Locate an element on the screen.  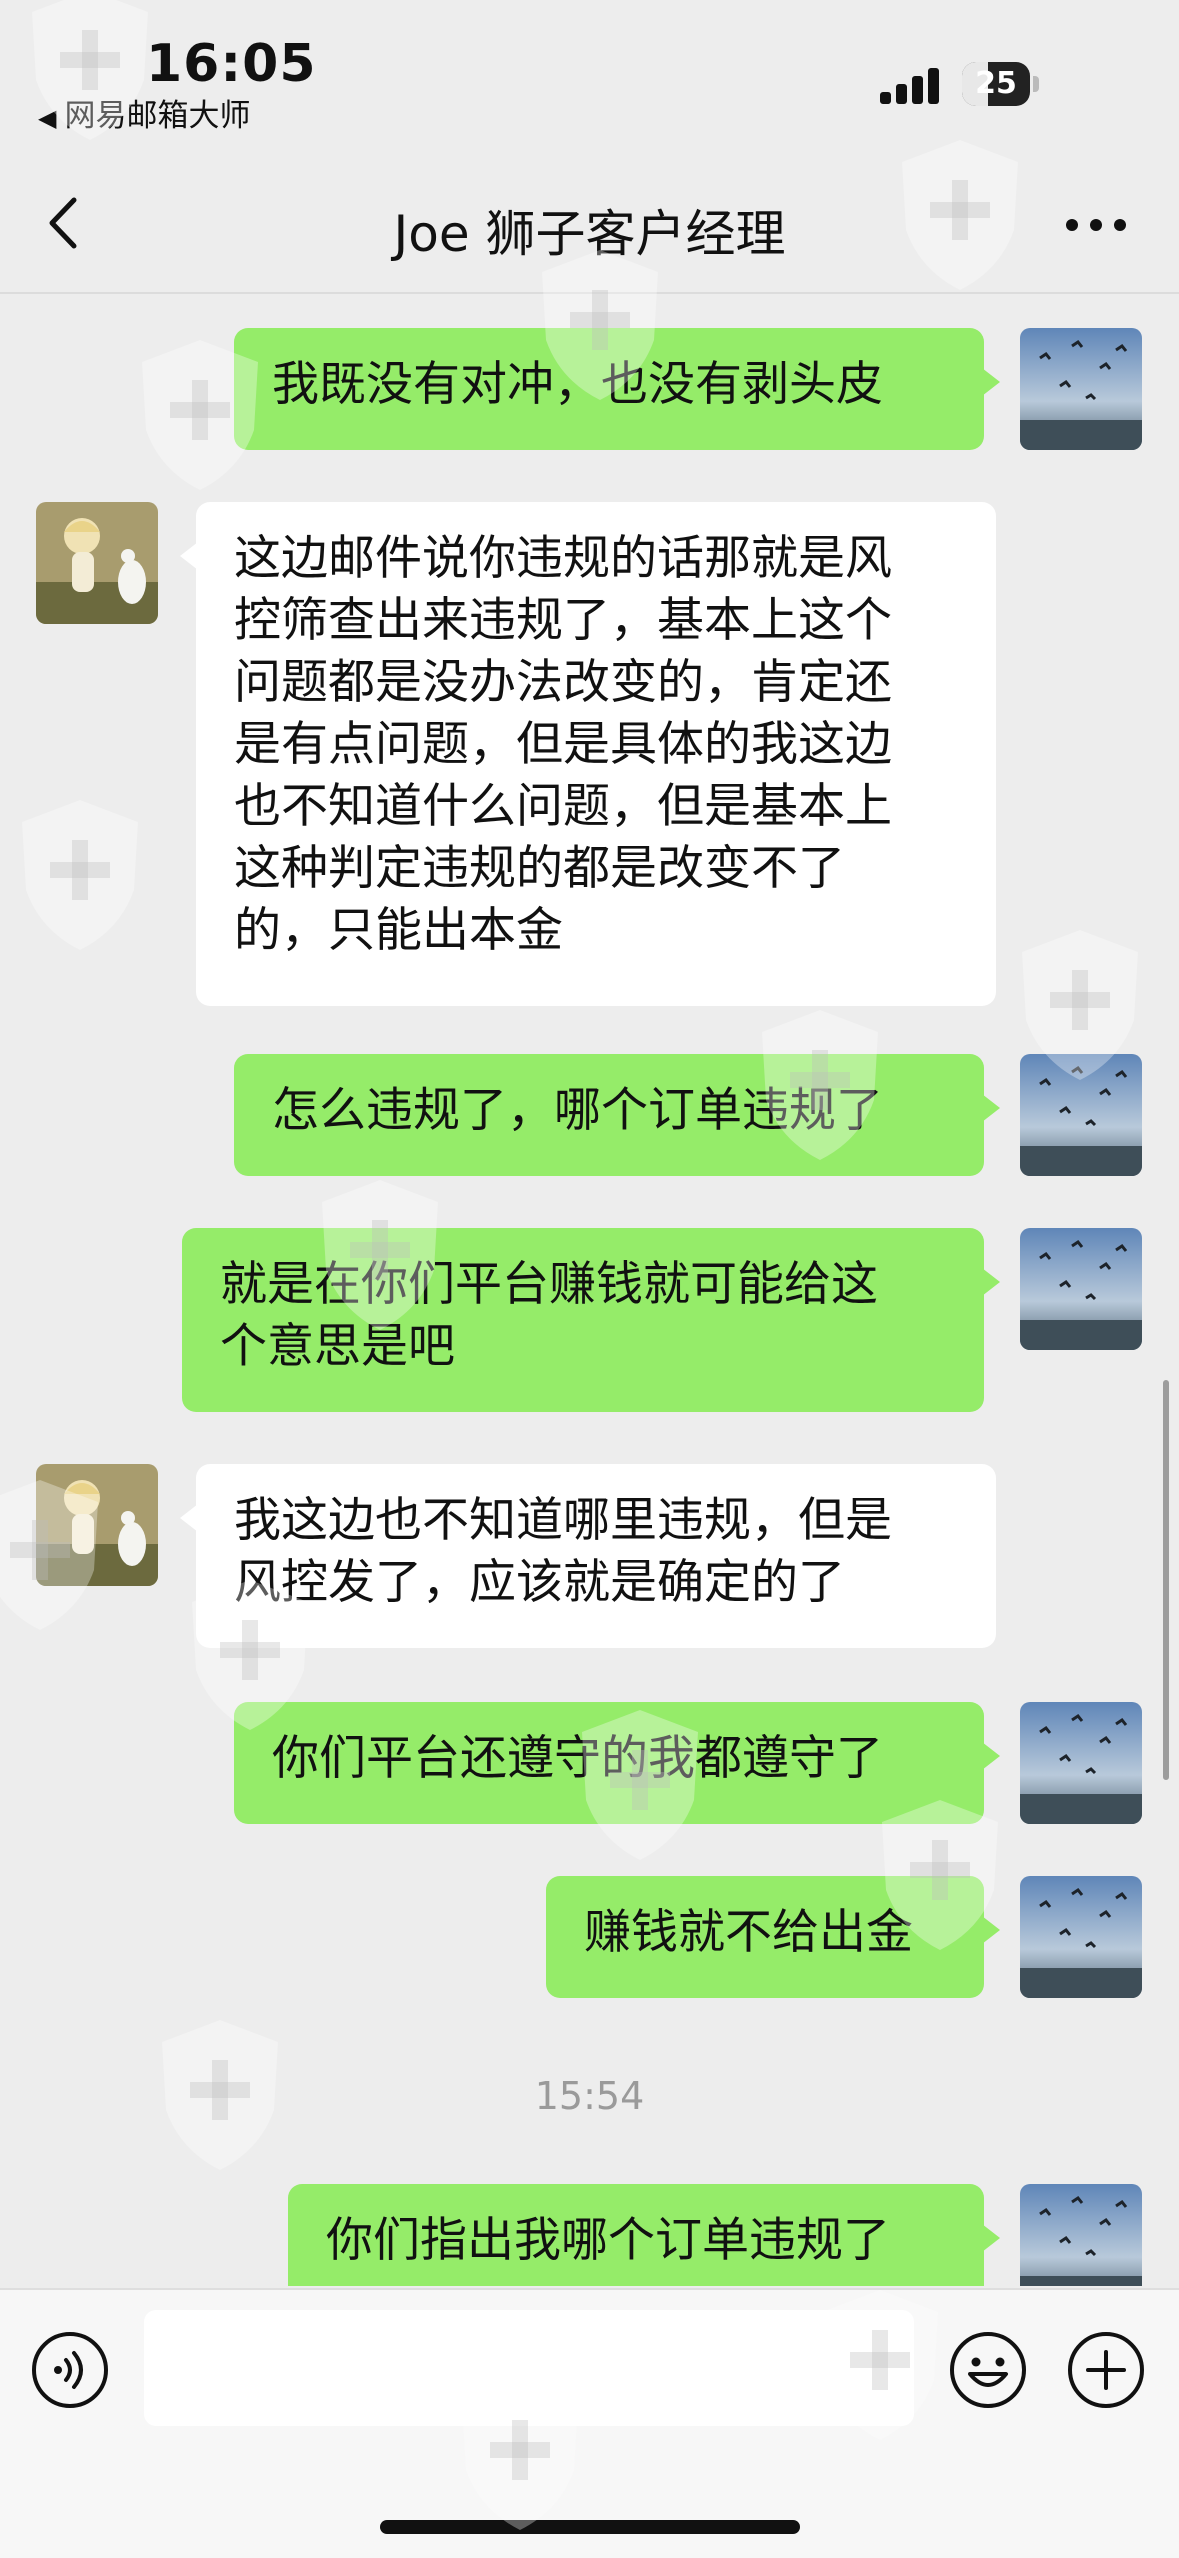
message-line: 问题都是没办法改变的，肯定还 is located at coordinates (563, 682).